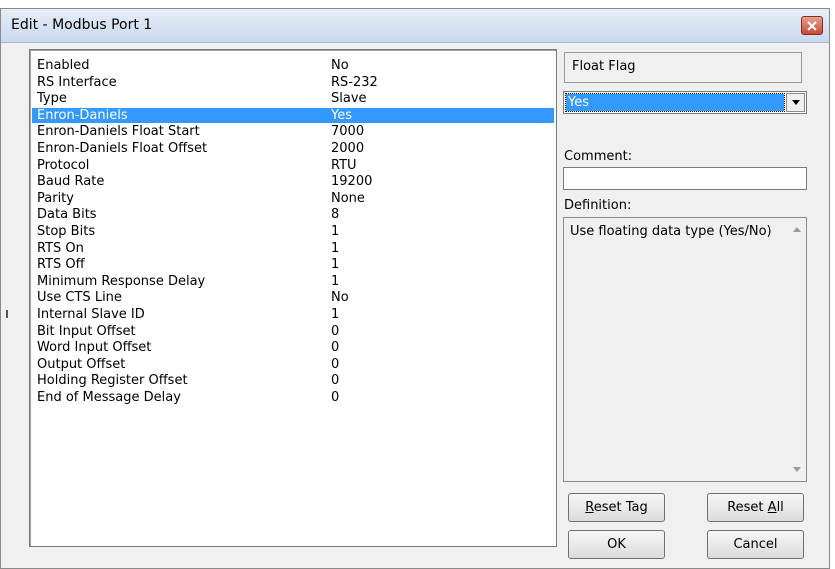 Image resolution: width=835 pixels, height=569 pixels. Describe the element at coordinates (293, 65) in the screenshot. I see `parameter-row: Enabled No` at that location.